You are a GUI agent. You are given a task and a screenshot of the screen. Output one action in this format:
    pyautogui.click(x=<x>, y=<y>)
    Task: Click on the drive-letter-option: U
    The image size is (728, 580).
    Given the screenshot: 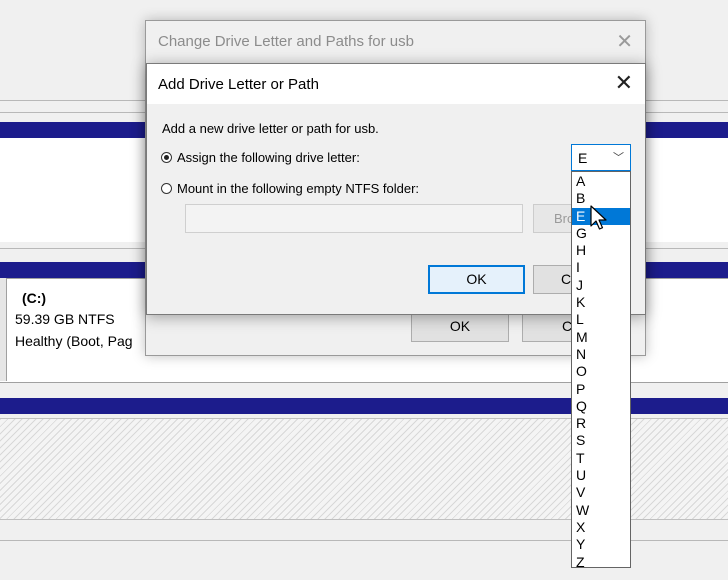 What is the action you would take?
    pyautogui.click(x=601, y=475)
    